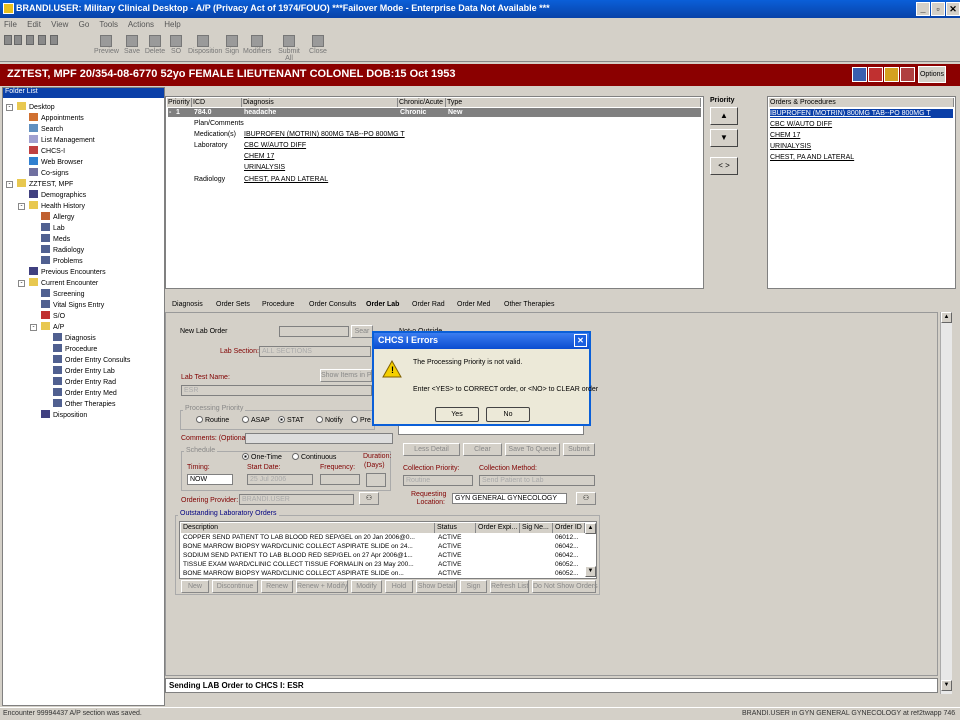 The width and height of the screenshot is (960, 720). I want to click on disposition-button: Disposition, so click(205, 47).